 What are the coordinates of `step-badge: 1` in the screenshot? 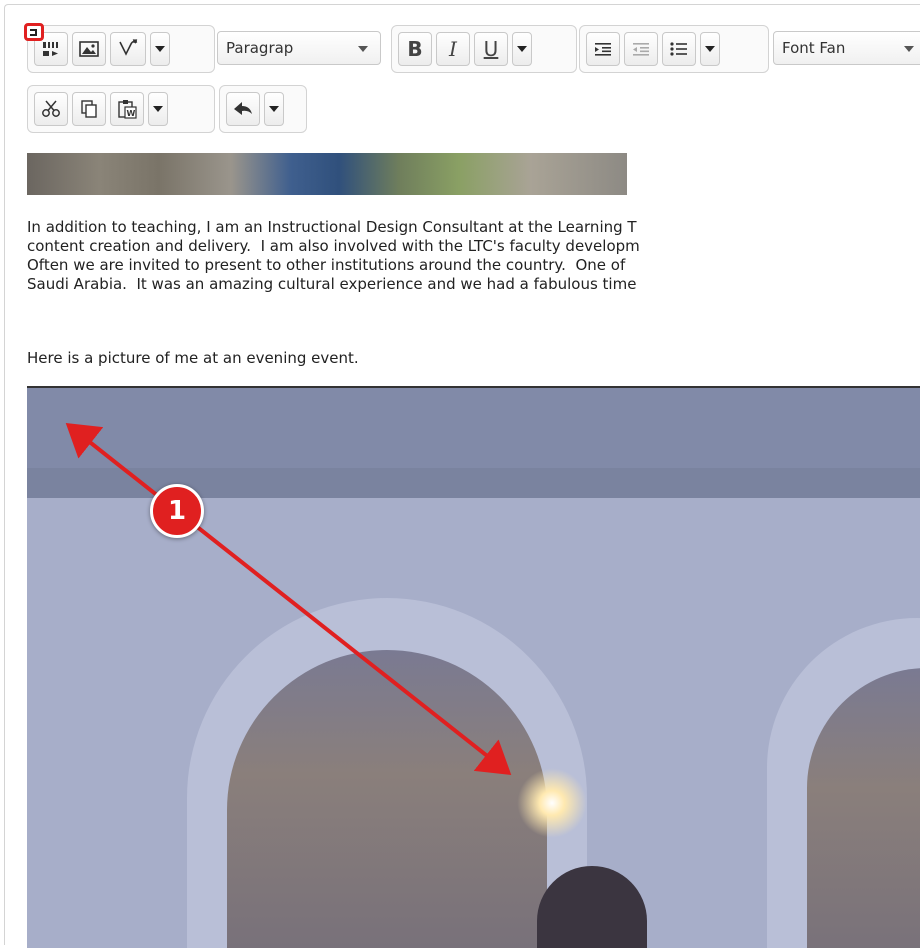 It's located at (177, 511).